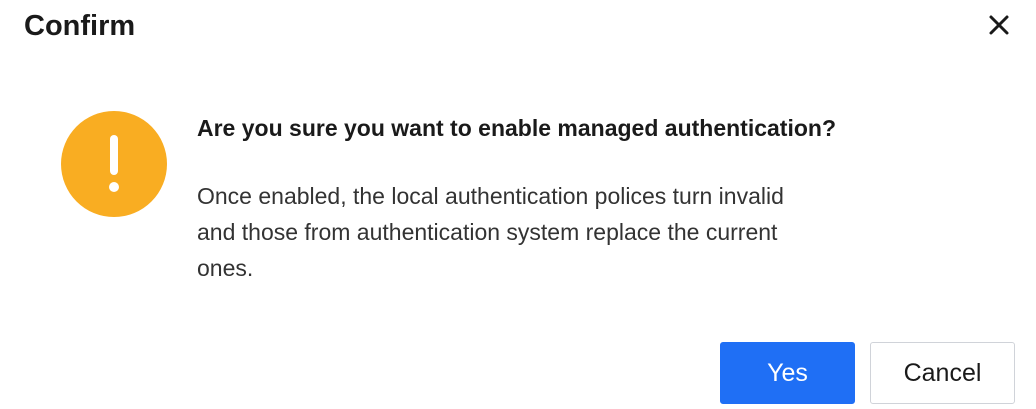 The height and width of the screenshot is (409, 1036). I want to click on message-line: ones., so click(225, 268).